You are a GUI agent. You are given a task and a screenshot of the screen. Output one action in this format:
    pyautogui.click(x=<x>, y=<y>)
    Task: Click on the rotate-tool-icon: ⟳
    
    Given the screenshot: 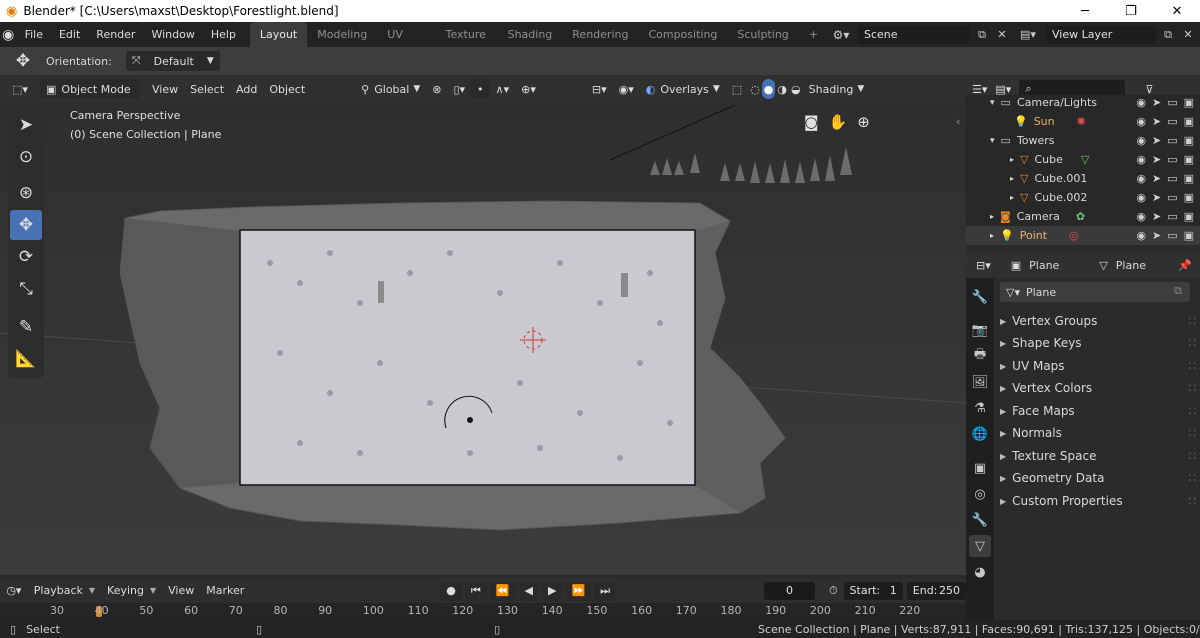 What is the action you would take?
    pyautogui.click(x=26, y=257)
    